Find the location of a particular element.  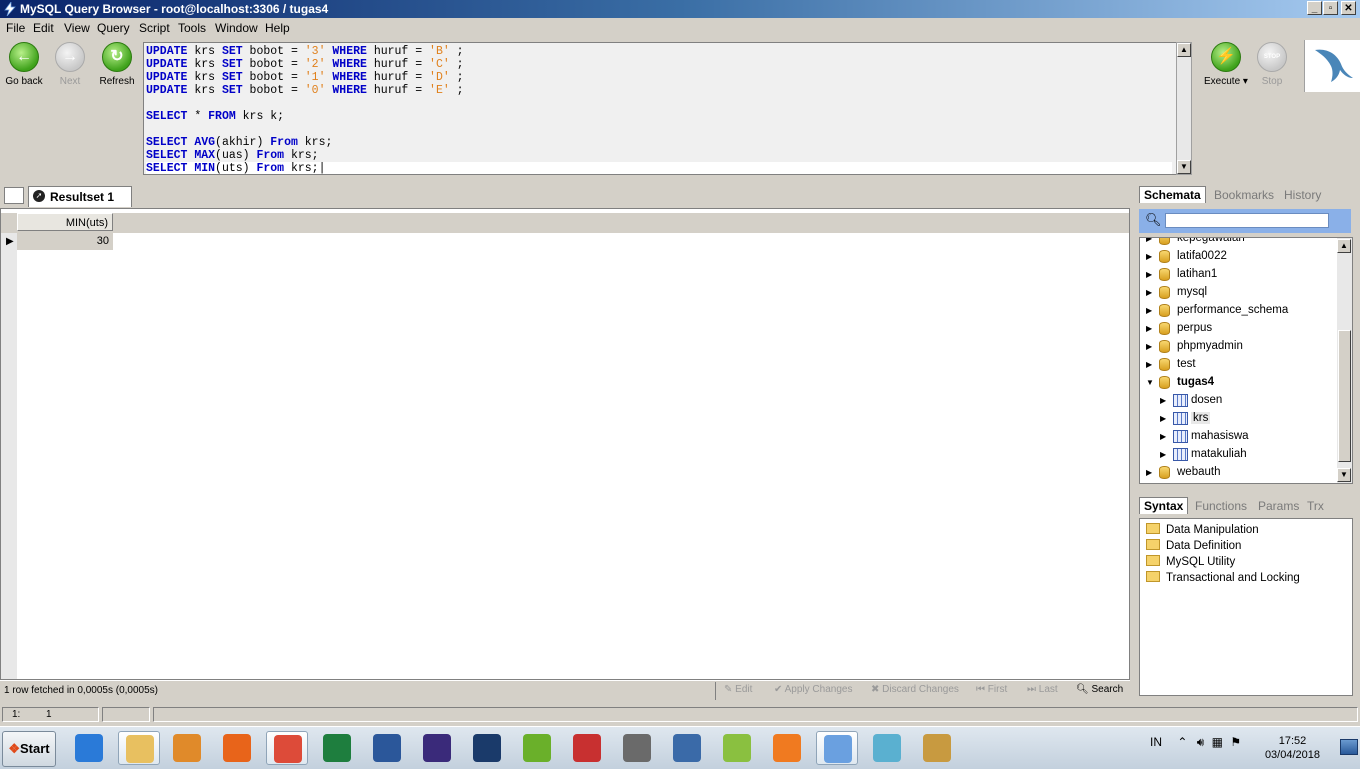

editor-line: SELECT AVG(akhir) From krs; is located at coordinates (659, 142).